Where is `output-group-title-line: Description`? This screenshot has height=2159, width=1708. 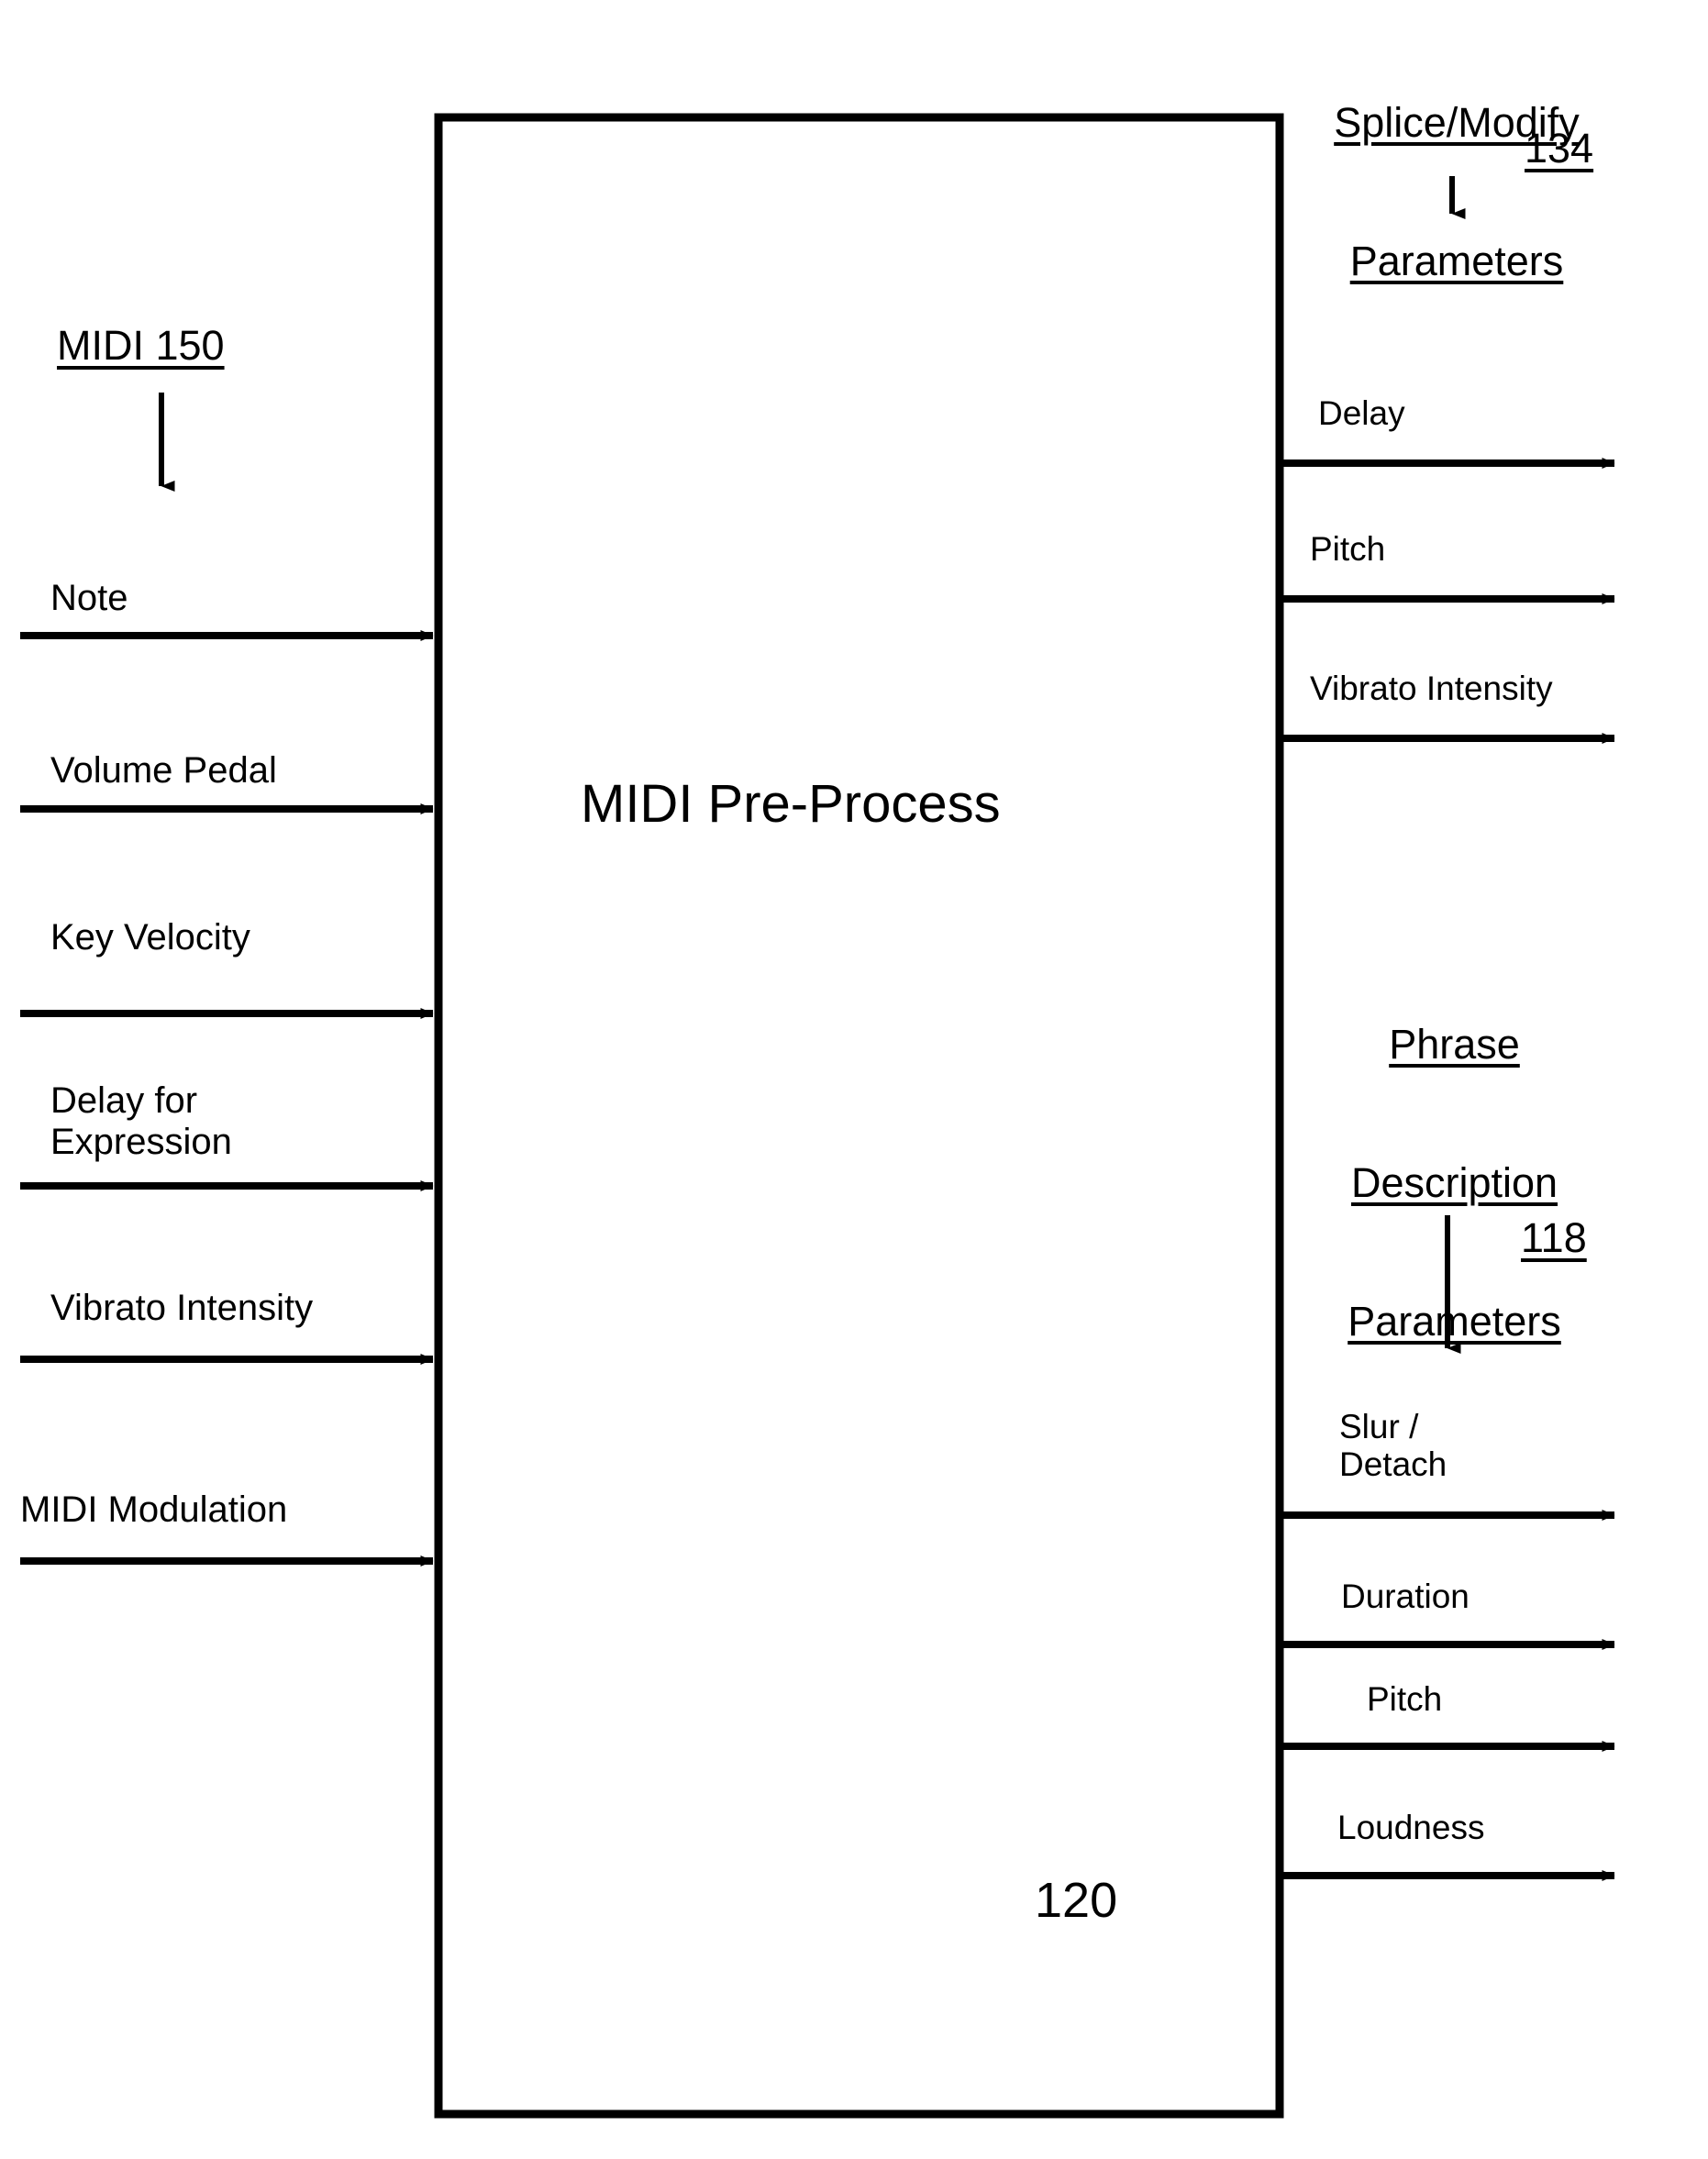 output-group-title-line: Description is located at coordinates (1454, 1182).